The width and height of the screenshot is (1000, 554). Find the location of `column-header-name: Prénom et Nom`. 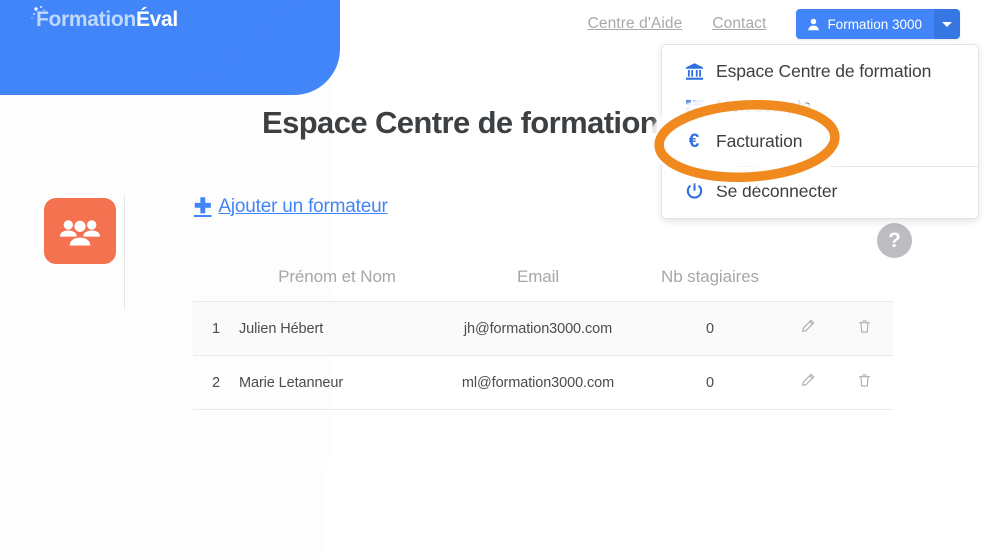

column-header-name: Prénom et Nom is located at coordinates (337, 276).